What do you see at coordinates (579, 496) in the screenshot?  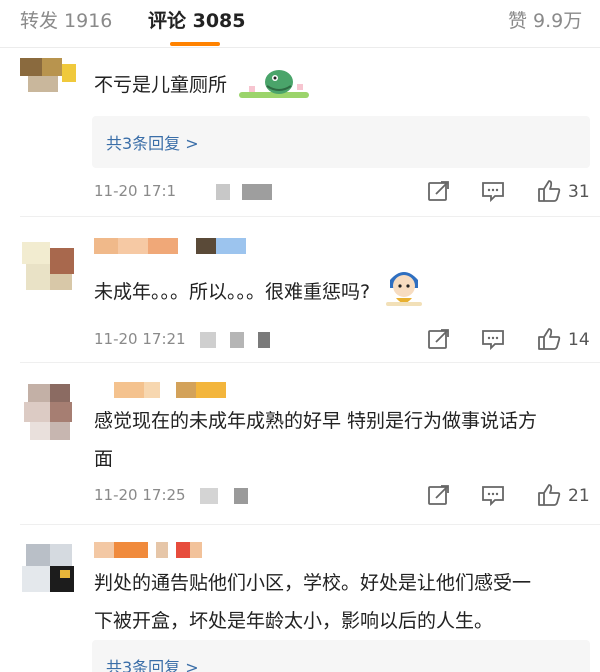 I see `like-count: 21` at bounding box center [579, 496].